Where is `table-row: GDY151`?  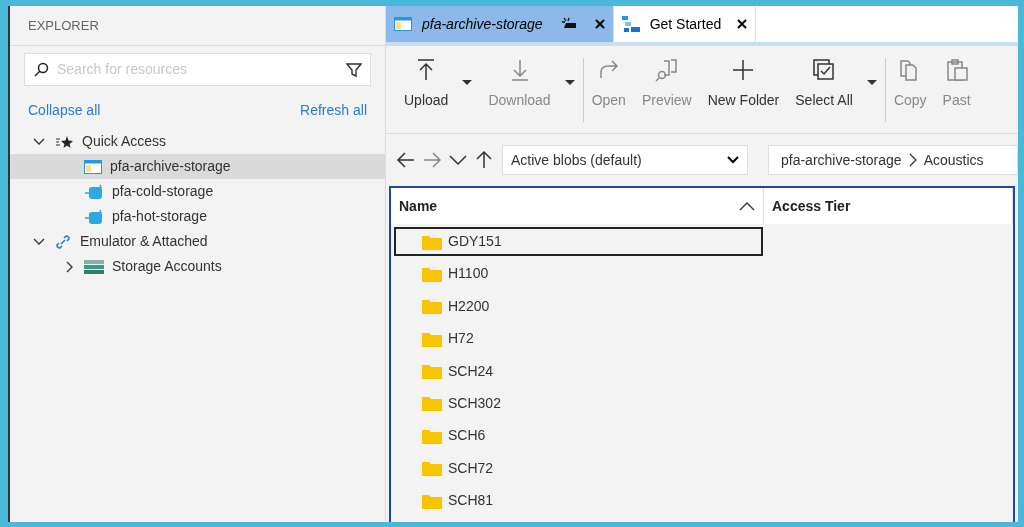 table-row: GDY151 is located at coordinates (578, 241).